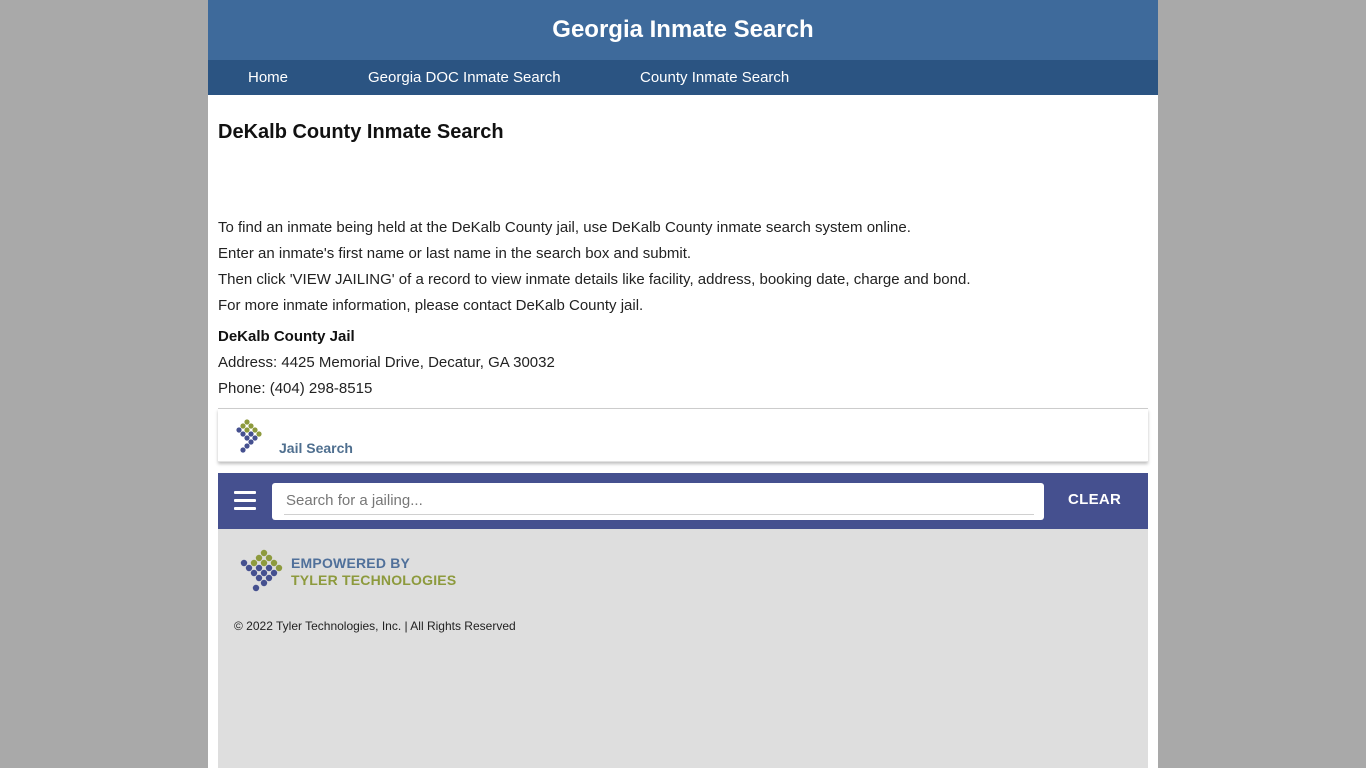  What do you see at coordinates (245, 501) in the screenshot?
I see `hamburger-menu-icon` at bounding box center [245, 501].